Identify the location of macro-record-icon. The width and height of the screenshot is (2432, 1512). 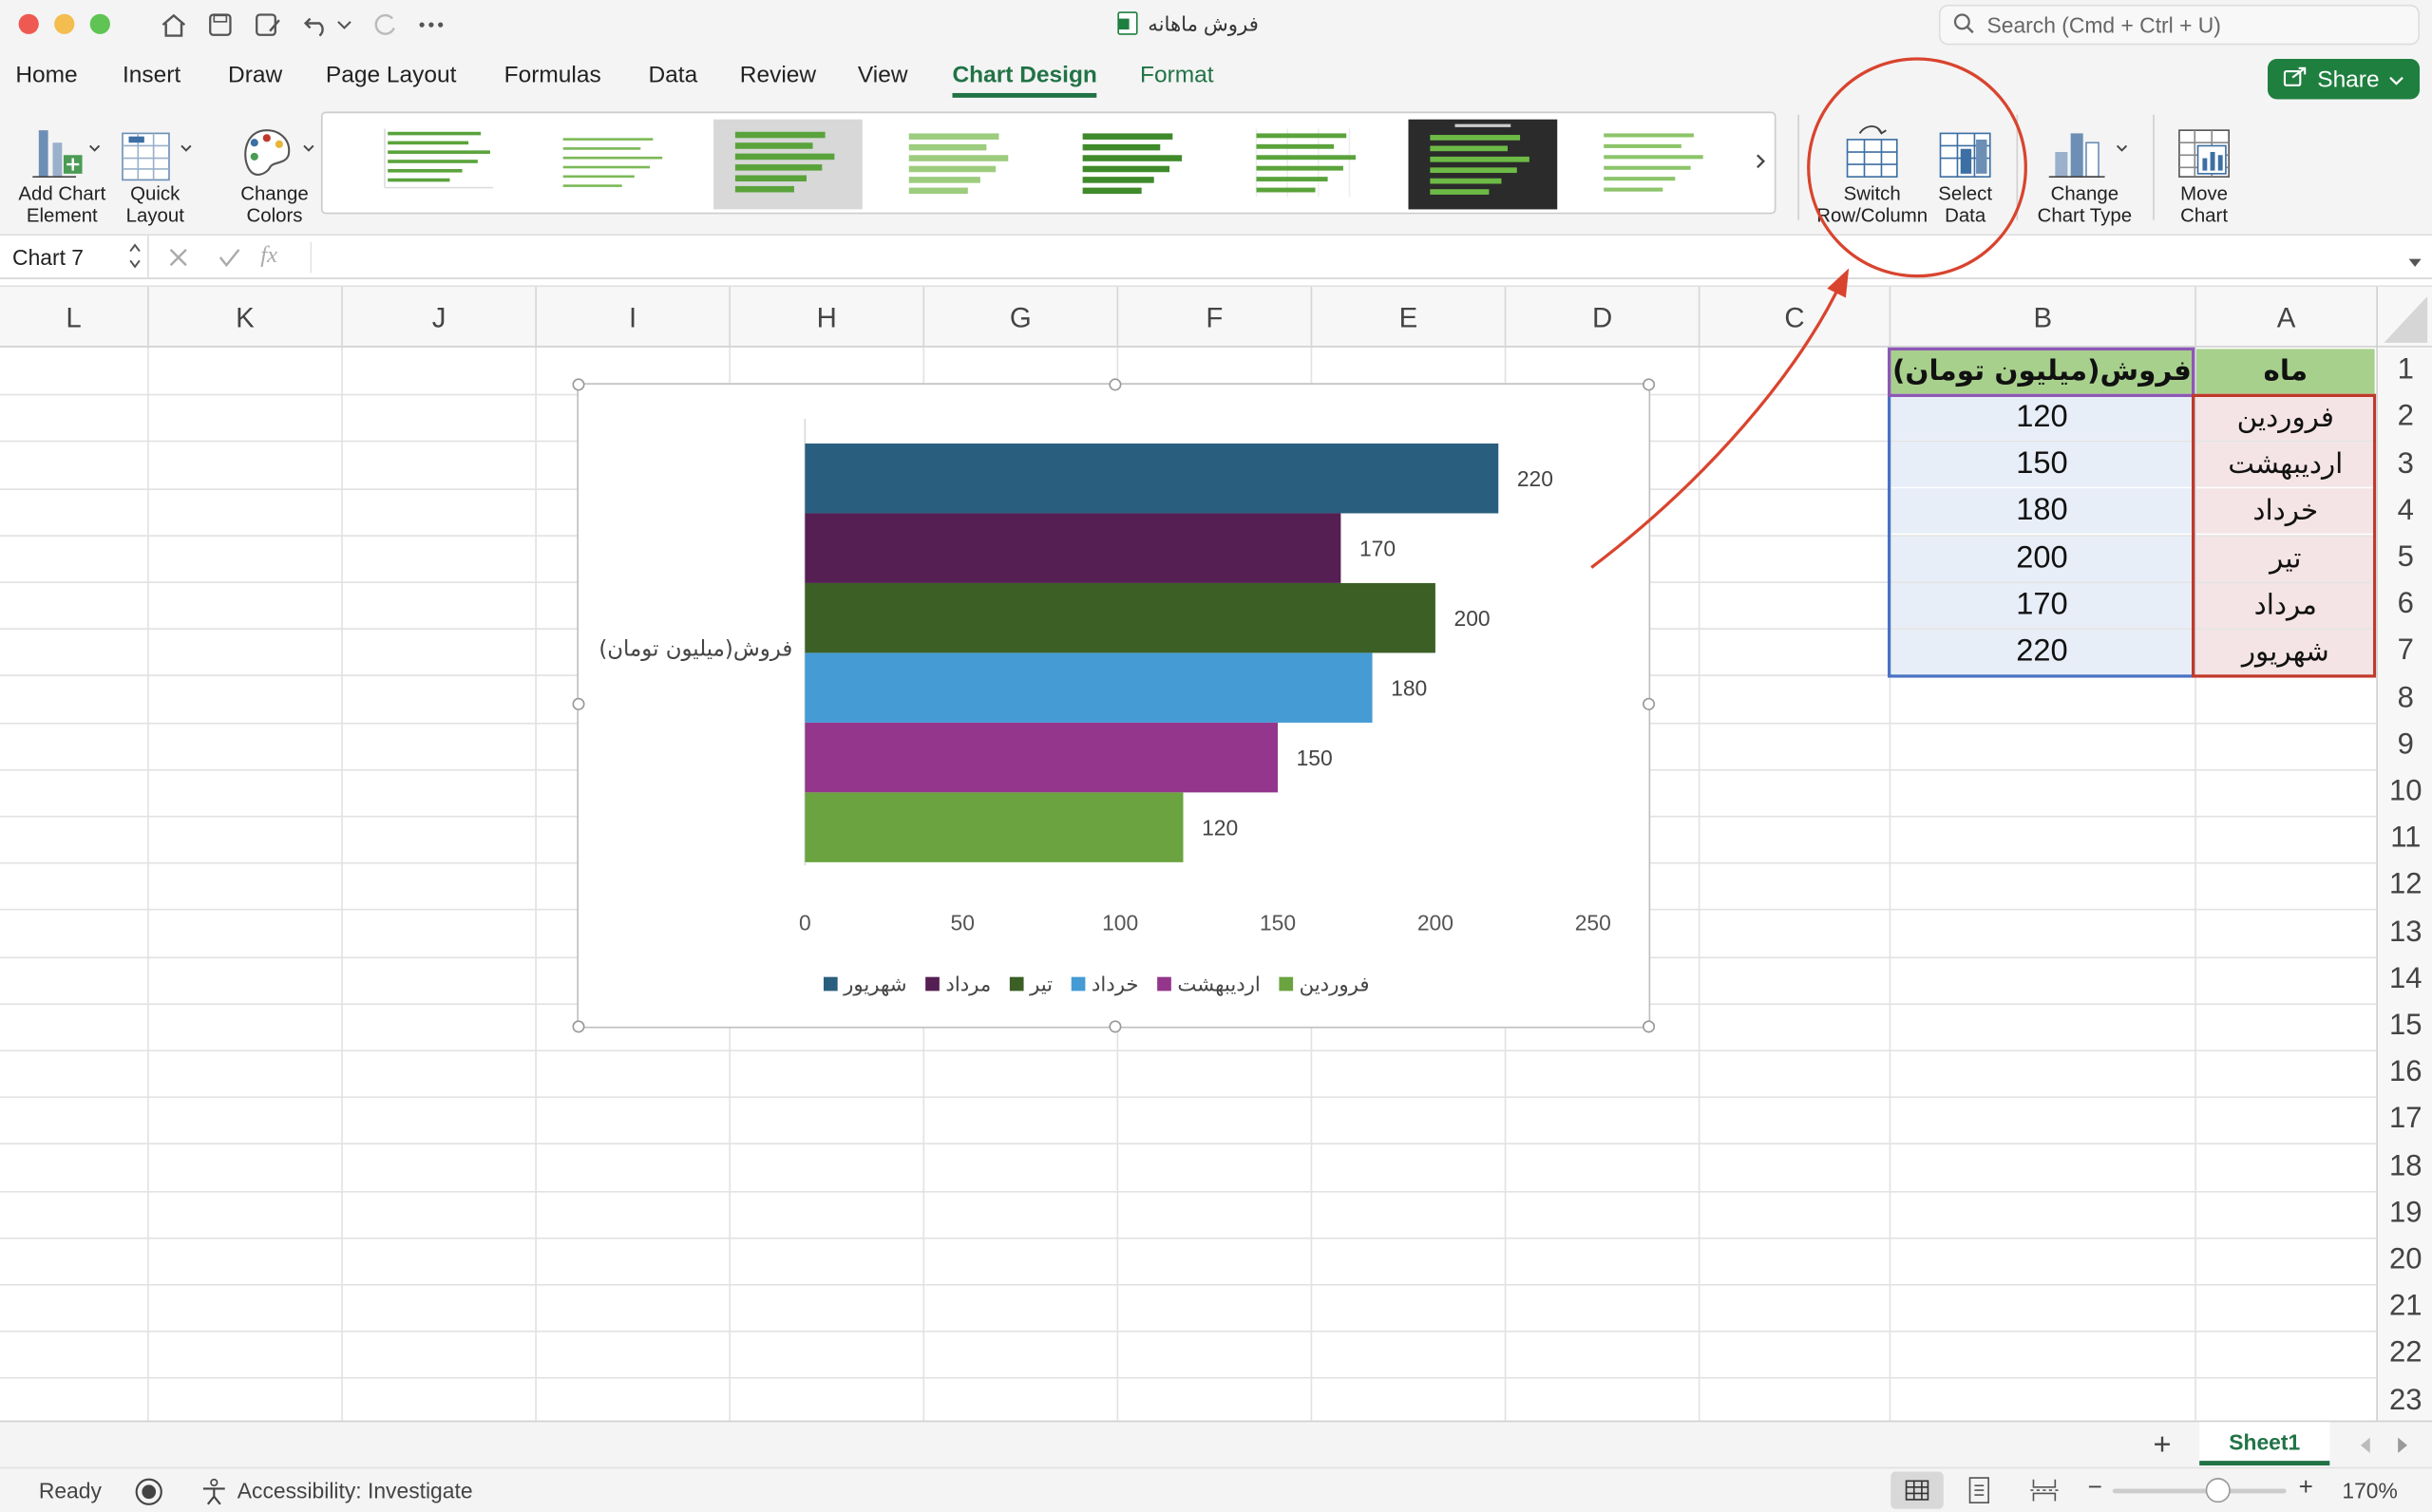
(148, 1494).